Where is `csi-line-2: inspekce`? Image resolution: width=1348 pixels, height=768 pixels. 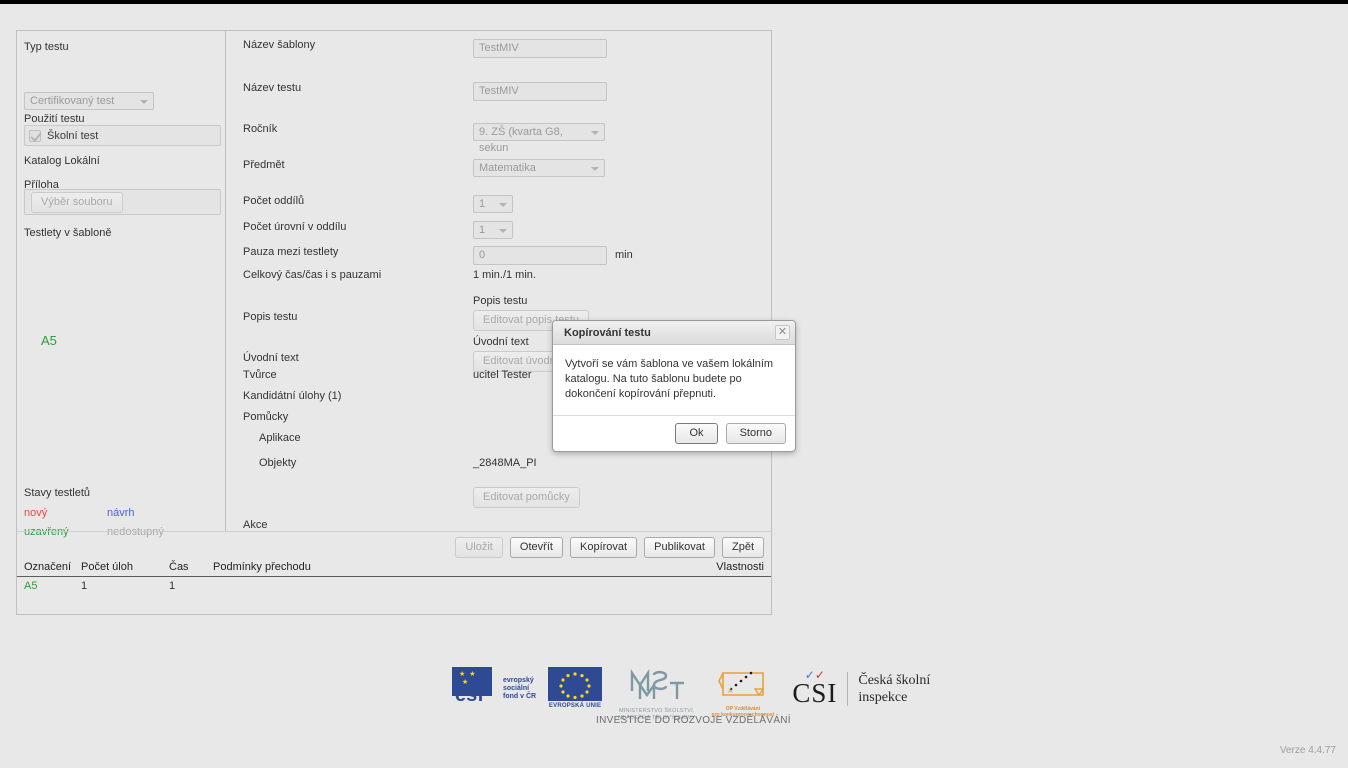
csi-line-2: inspekce is located at coordinates (883, 697).